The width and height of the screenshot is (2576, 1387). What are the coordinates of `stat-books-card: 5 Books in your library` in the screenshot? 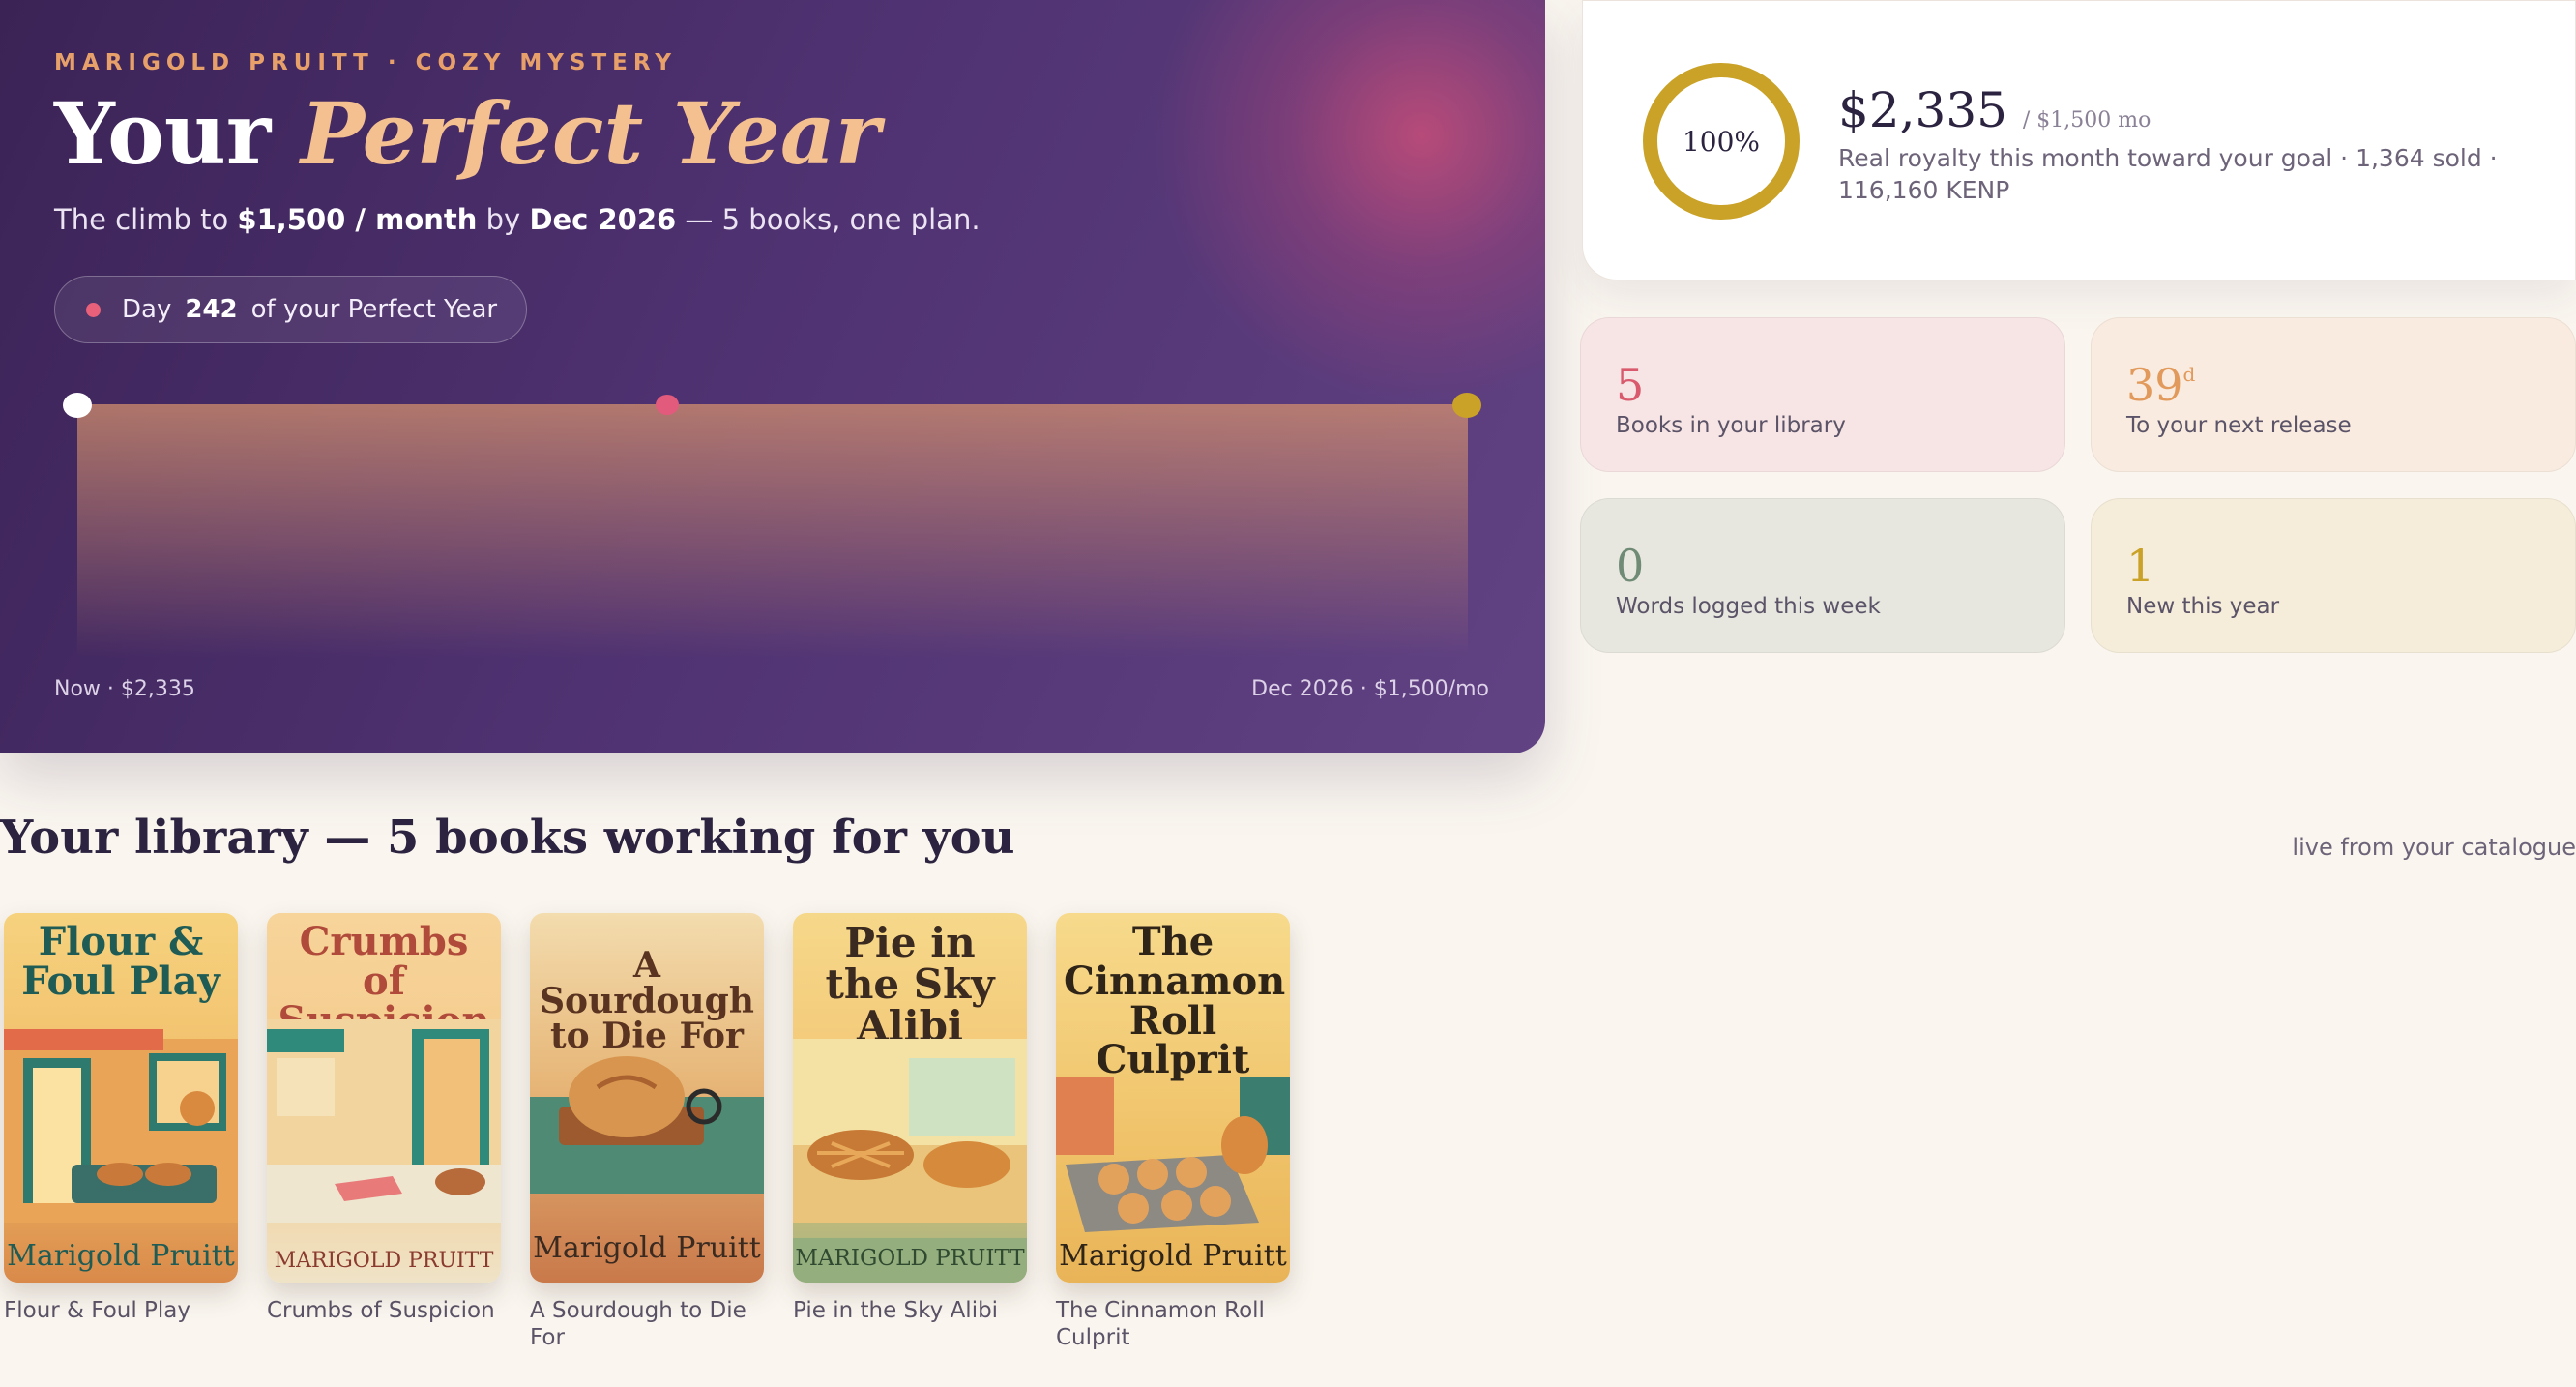 It's located at (1822, 395).